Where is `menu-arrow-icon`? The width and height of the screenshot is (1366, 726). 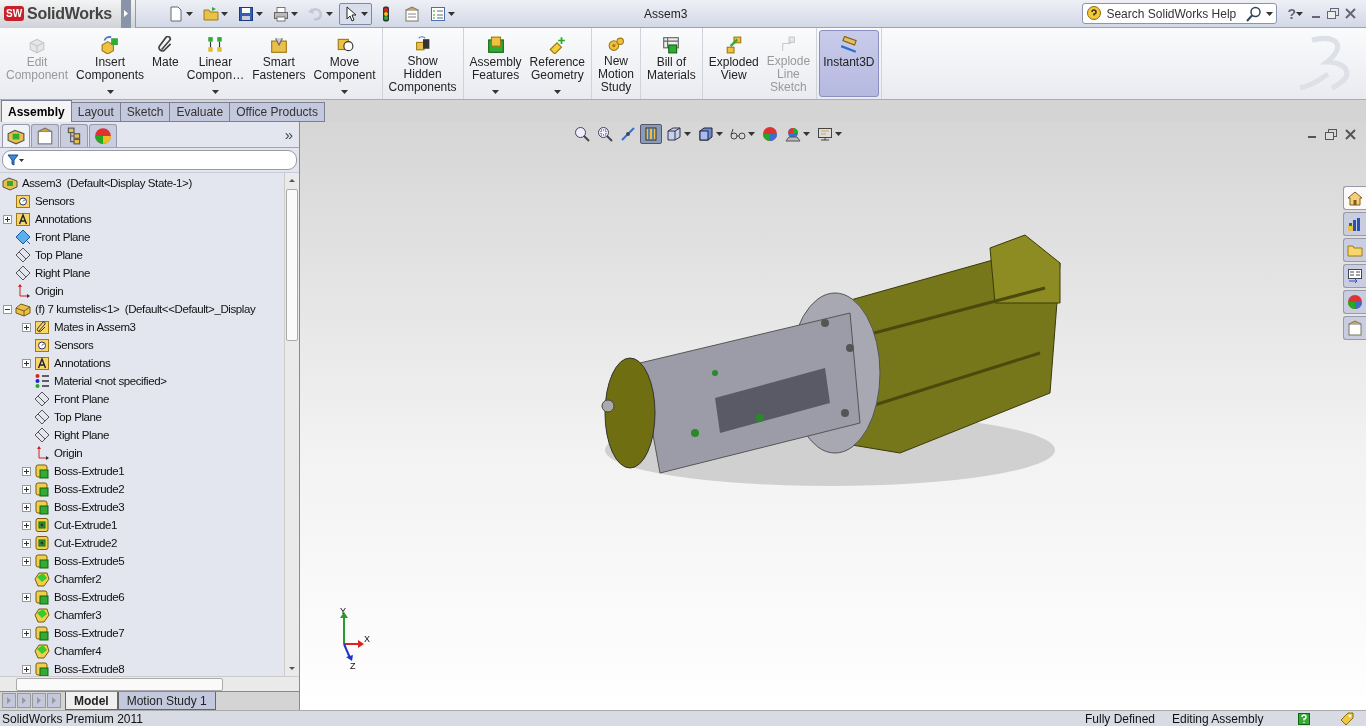 menu-arrow-icon is located at coordinates (126, 13).